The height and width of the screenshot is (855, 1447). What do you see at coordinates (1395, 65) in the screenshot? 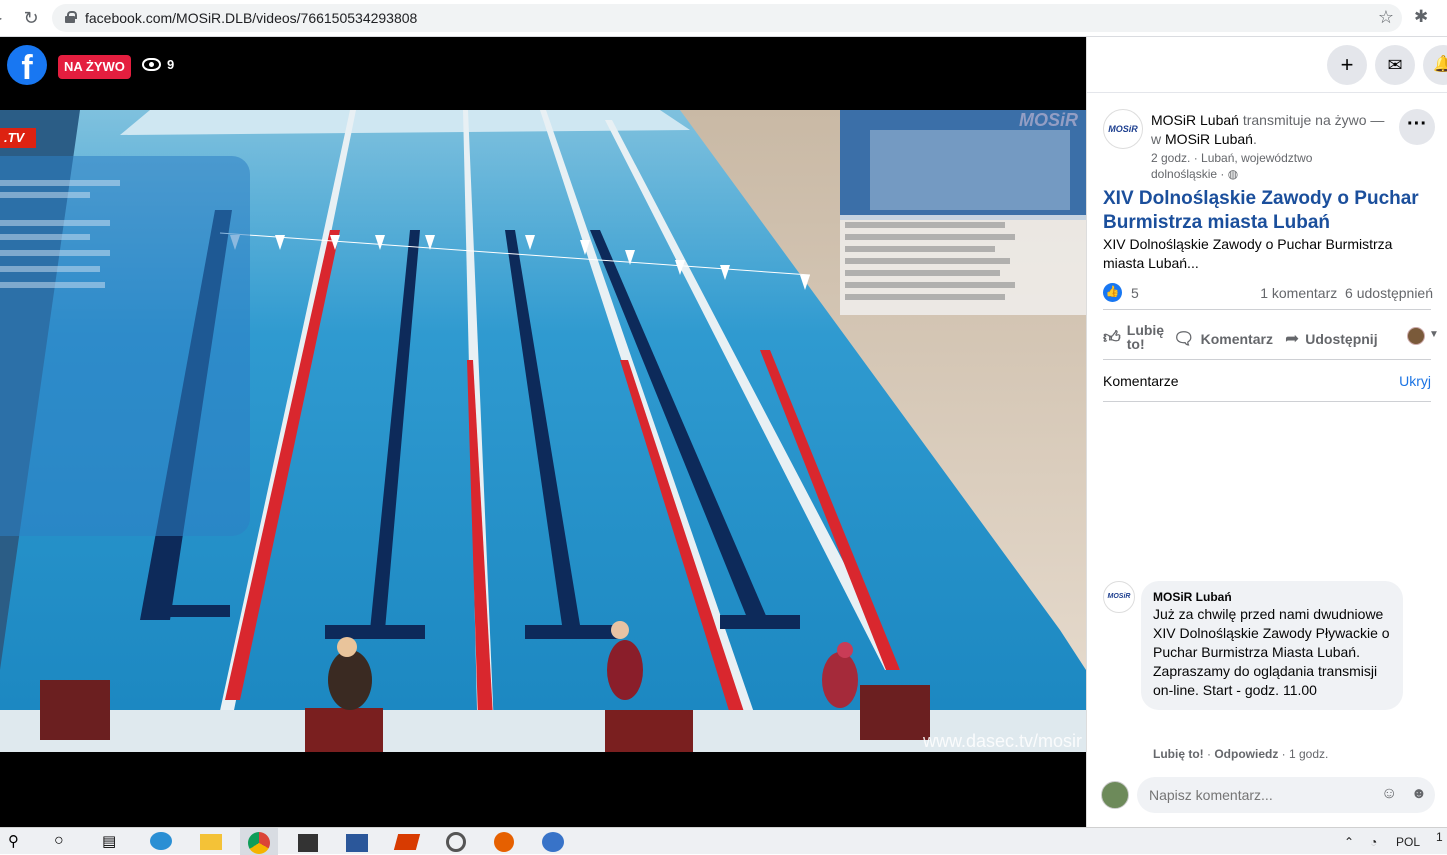
I see `messenger-icon: ✉` at bounding box center [1395, 65].